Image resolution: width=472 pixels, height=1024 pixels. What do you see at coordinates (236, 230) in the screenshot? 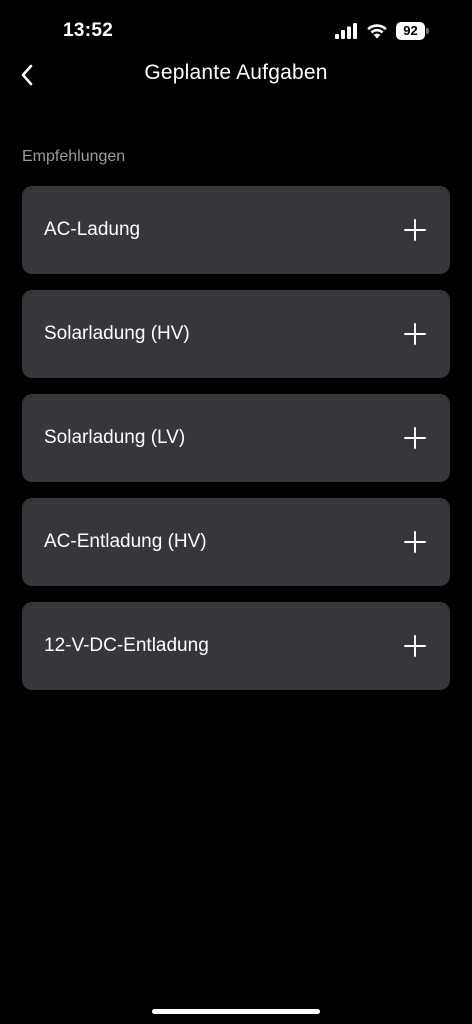
I see `list-item-ac-charging: AC-Ladung` at bounding box center [236, 230].